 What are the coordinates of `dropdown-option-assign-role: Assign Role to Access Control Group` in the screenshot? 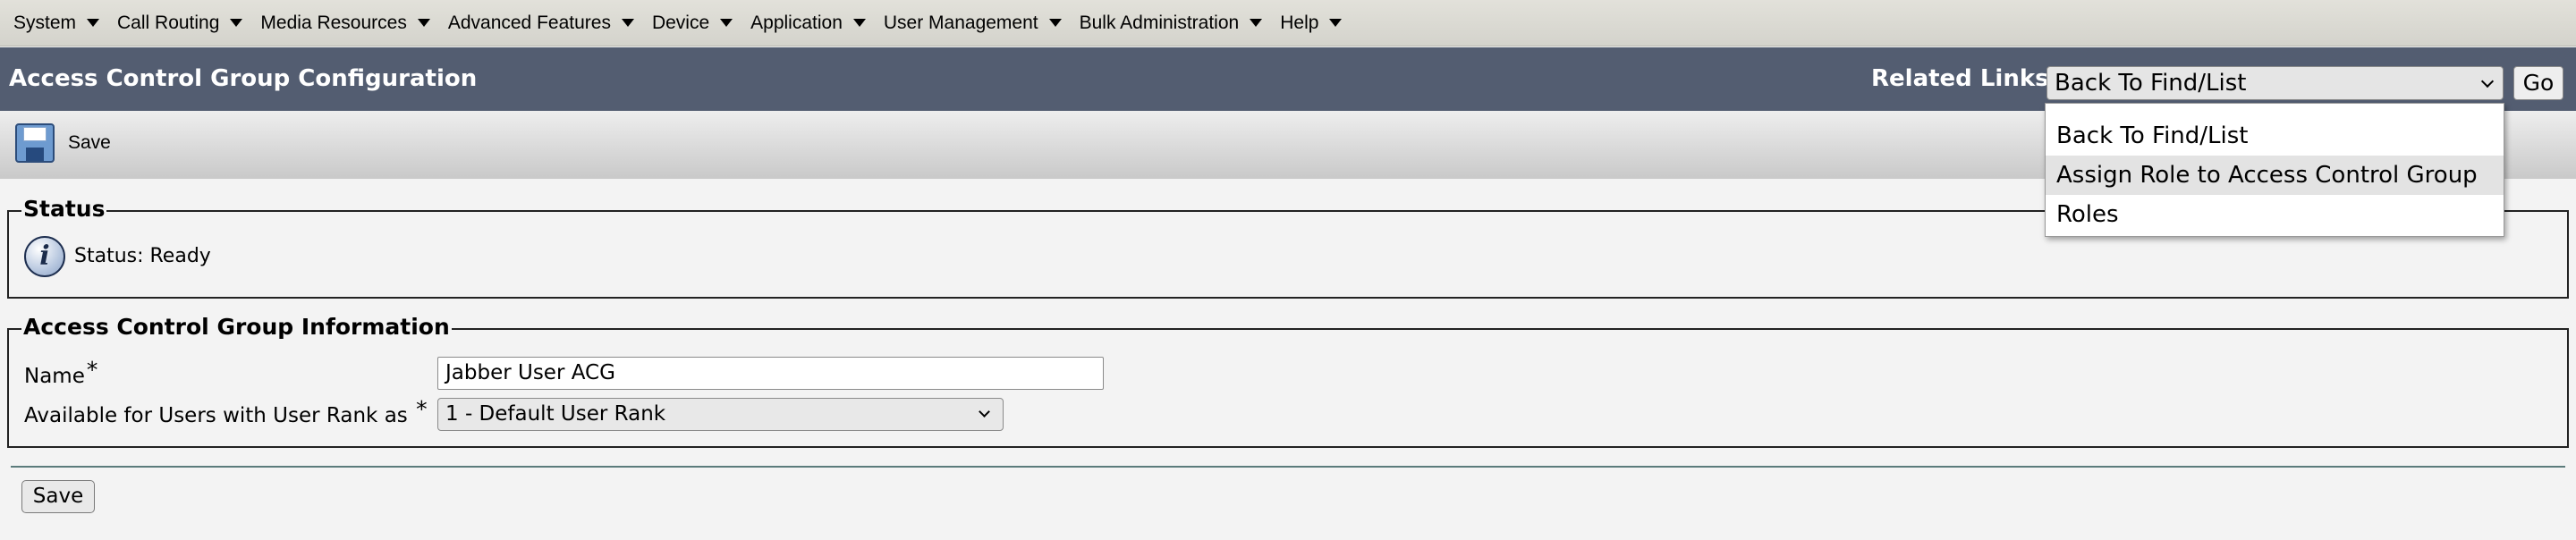 It's located at (2275, 175).